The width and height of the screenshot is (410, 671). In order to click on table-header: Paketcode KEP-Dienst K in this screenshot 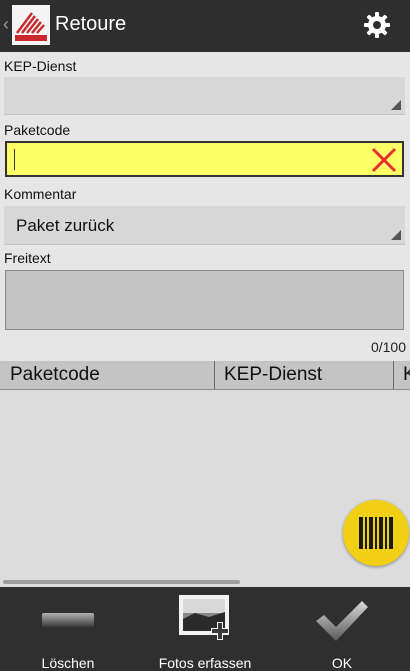, I will do `click(205, 375)`.